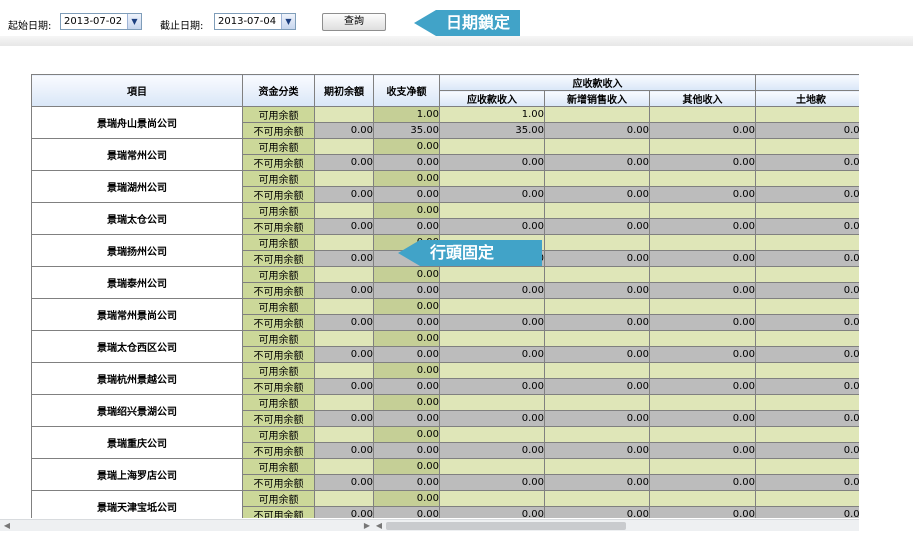 This screenshot has width=913, height=538. I want to click on header-blank, so click(807, 82).